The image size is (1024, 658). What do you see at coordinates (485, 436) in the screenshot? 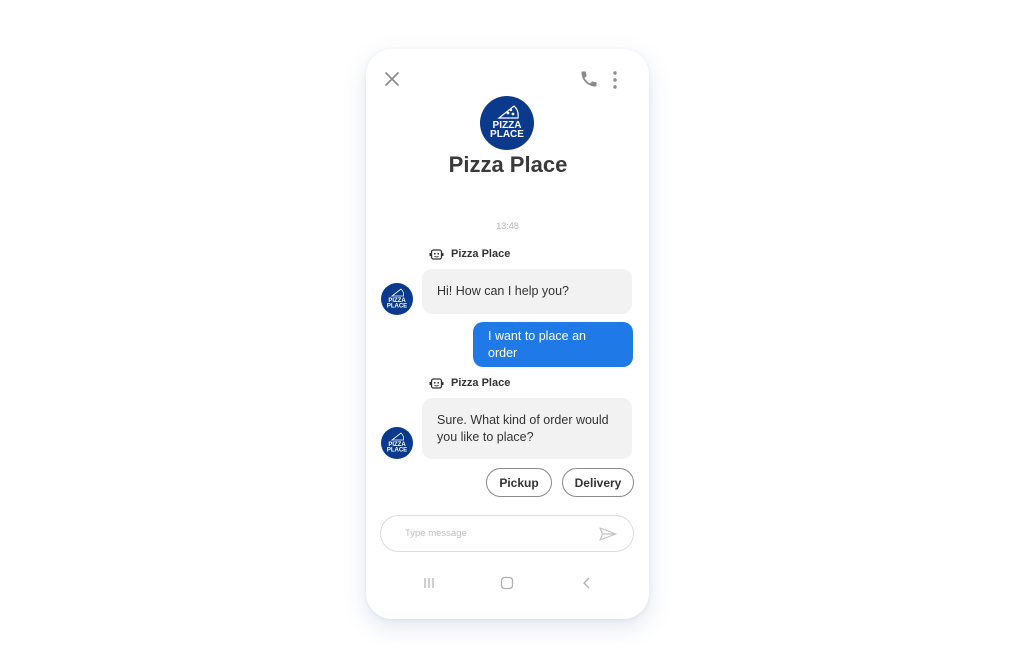
I see `message-text-line: you like to place?` at bounding box center [485, 436].